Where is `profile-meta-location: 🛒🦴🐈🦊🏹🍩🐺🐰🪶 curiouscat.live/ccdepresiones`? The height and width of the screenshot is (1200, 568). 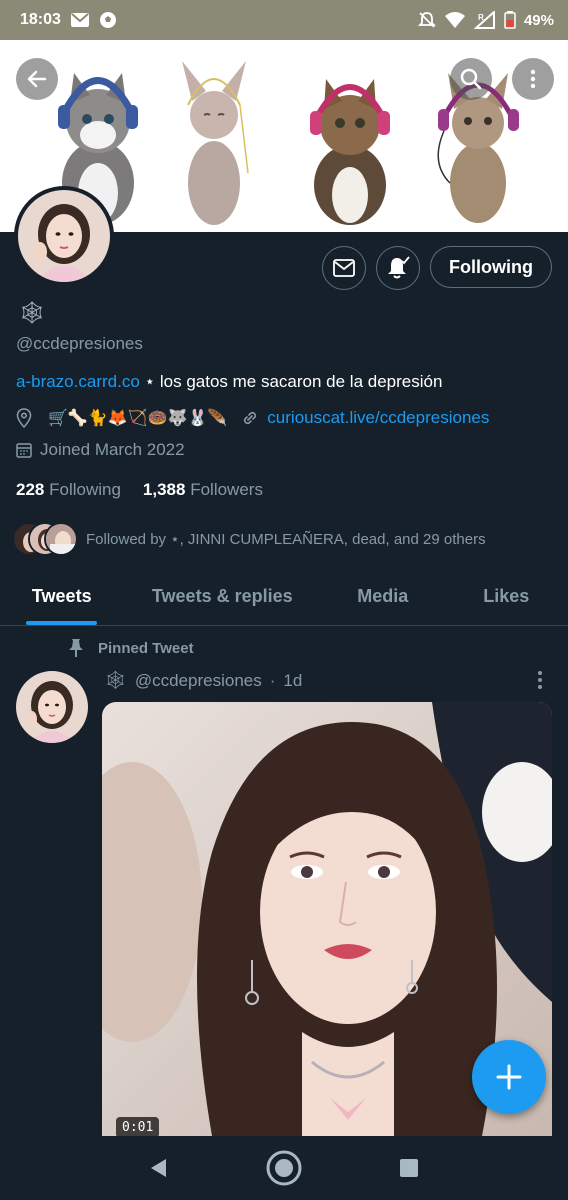 profile-meta-location: 🛒🦴🐈🦊🏹🍩🐺🐰🪶 curiouscat.live/ccdepresiones is located at coordinates (252, 418).